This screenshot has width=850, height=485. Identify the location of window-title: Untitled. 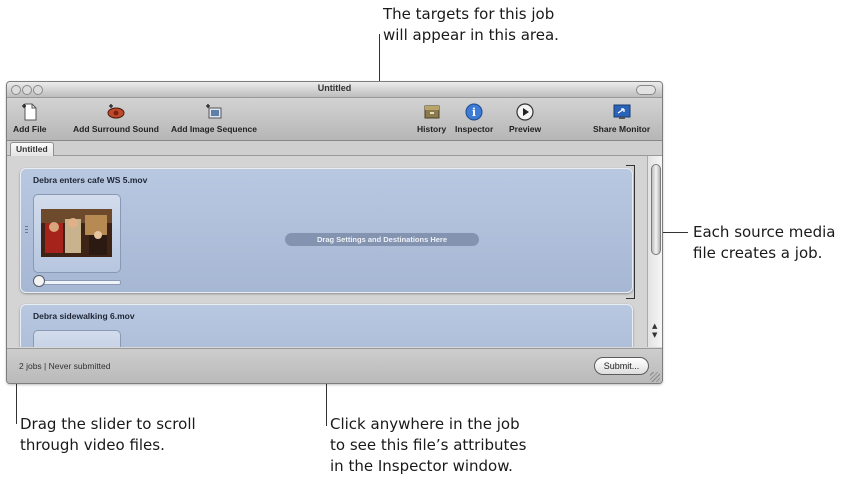
(334, 88).